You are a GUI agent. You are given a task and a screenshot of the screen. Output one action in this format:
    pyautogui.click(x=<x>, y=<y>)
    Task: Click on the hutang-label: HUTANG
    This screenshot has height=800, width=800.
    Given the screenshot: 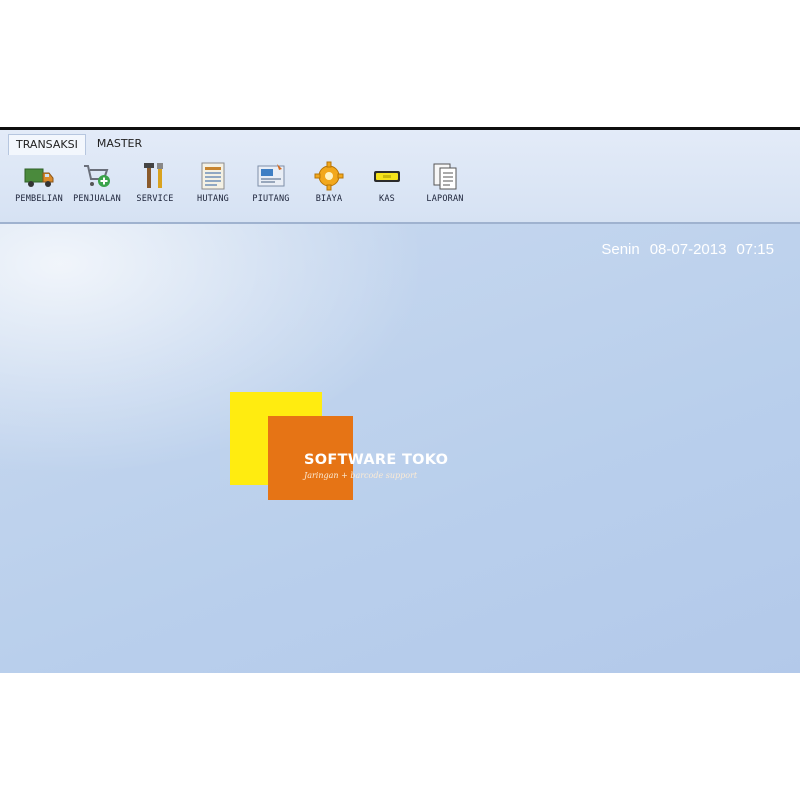 What is the action you would take?
    pyautogui.click(x=213, y=199)
    